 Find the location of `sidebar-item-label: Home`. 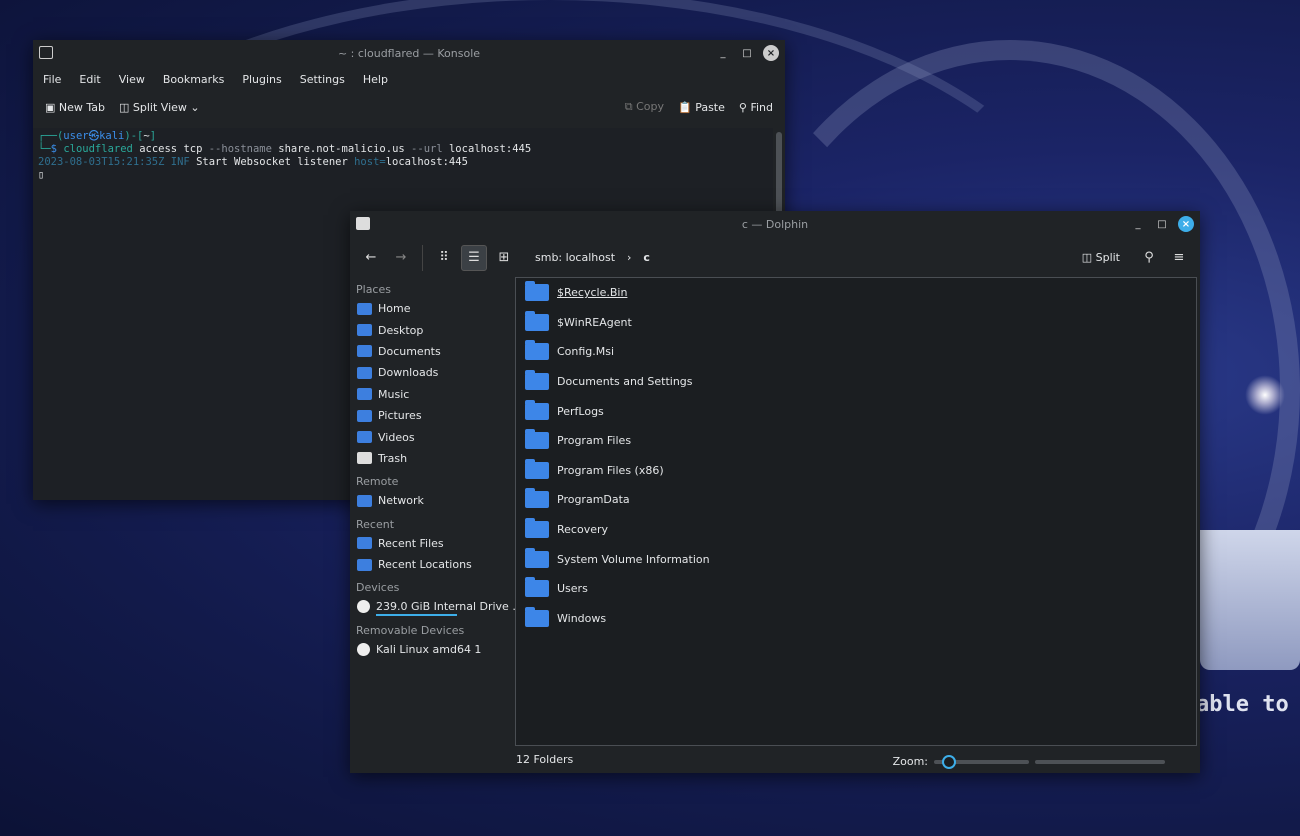

sidebar-item-label: Home is located at coordinates (394, 309).